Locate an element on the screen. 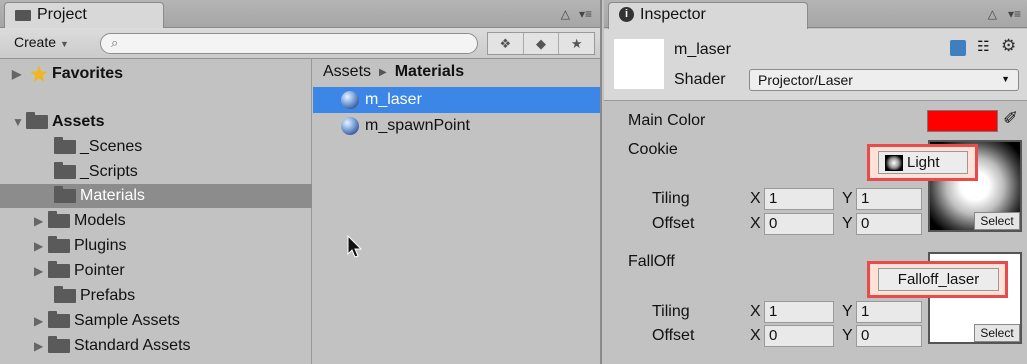 The height and width of the screenshot is (364, 1027). tree-item-models: ▶ Models is located at coordinates (156, 221).